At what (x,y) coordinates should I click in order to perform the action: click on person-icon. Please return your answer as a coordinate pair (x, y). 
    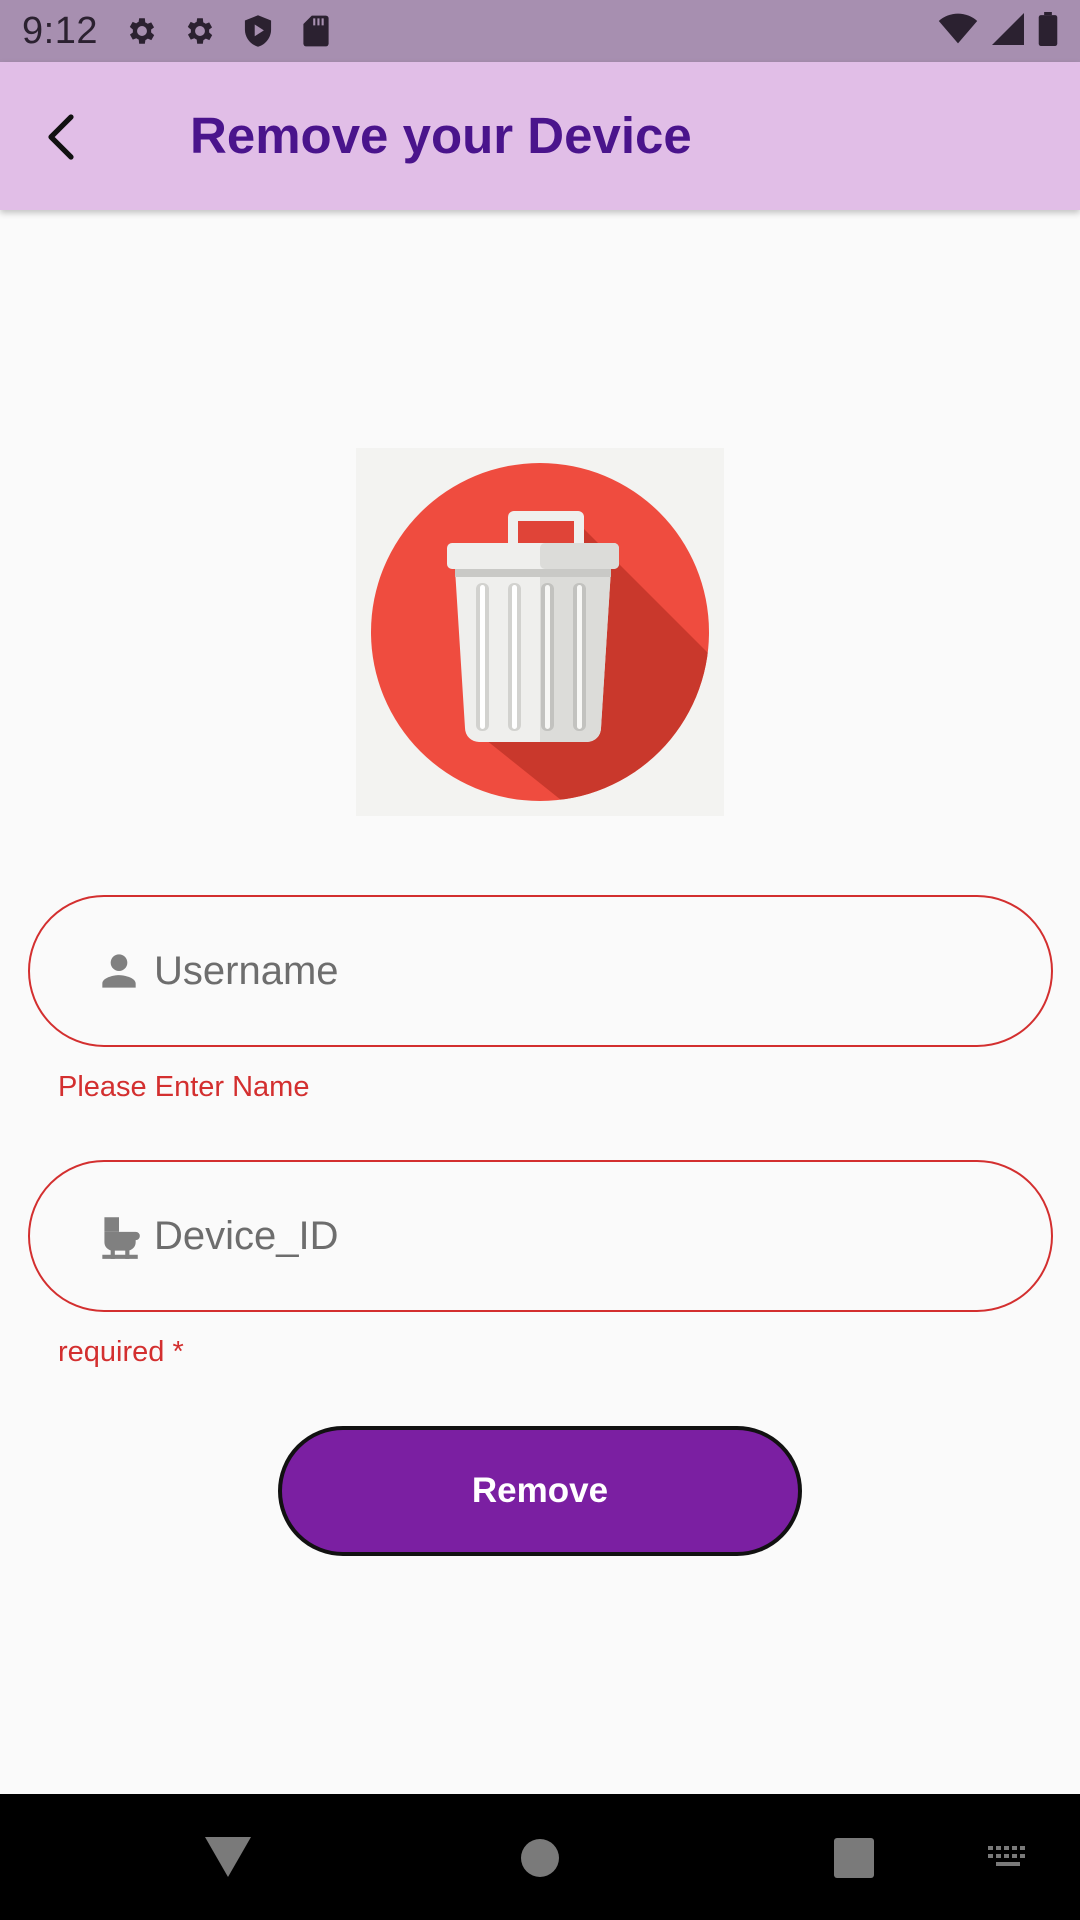
    Looking at the image, I should click on (119, 971).